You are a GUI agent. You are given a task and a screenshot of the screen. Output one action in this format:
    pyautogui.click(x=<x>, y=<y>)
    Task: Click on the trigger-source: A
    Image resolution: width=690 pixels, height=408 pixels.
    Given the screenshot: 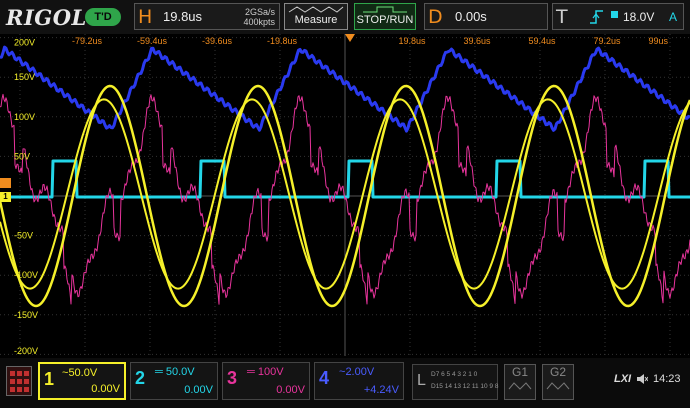 What is the action you would take?
    pyautogui.click(x=672, y=17)
    